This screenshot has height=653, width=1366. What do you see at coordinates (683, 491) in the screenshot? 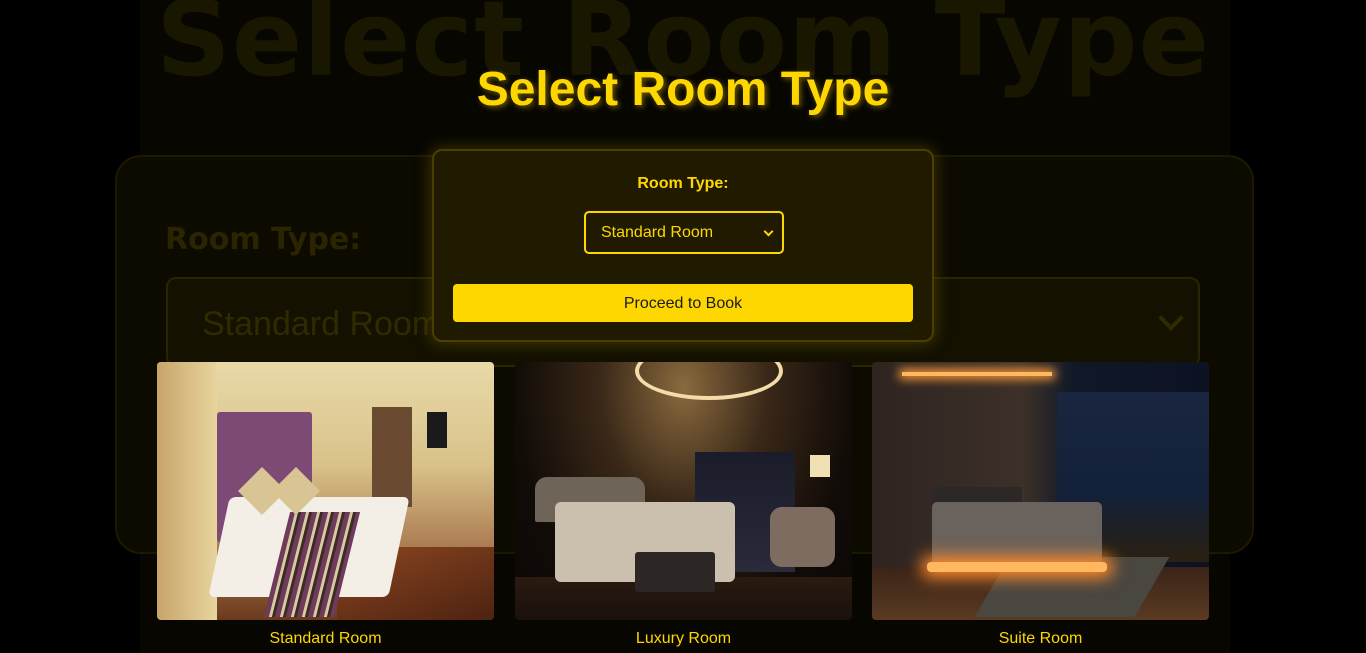
I see `luxury-room-image` at bounding box center [683, 491].